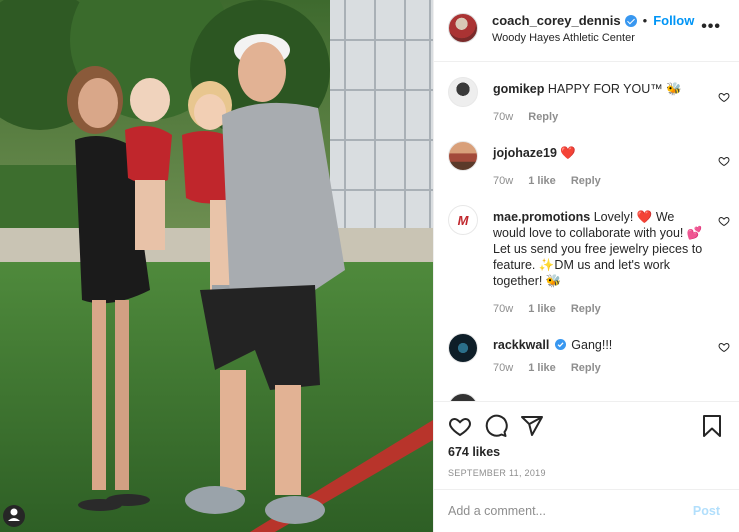  Describe the element at coordinates (711, 27) in the screenshot. I see `more-options-icon: •••` at that location.